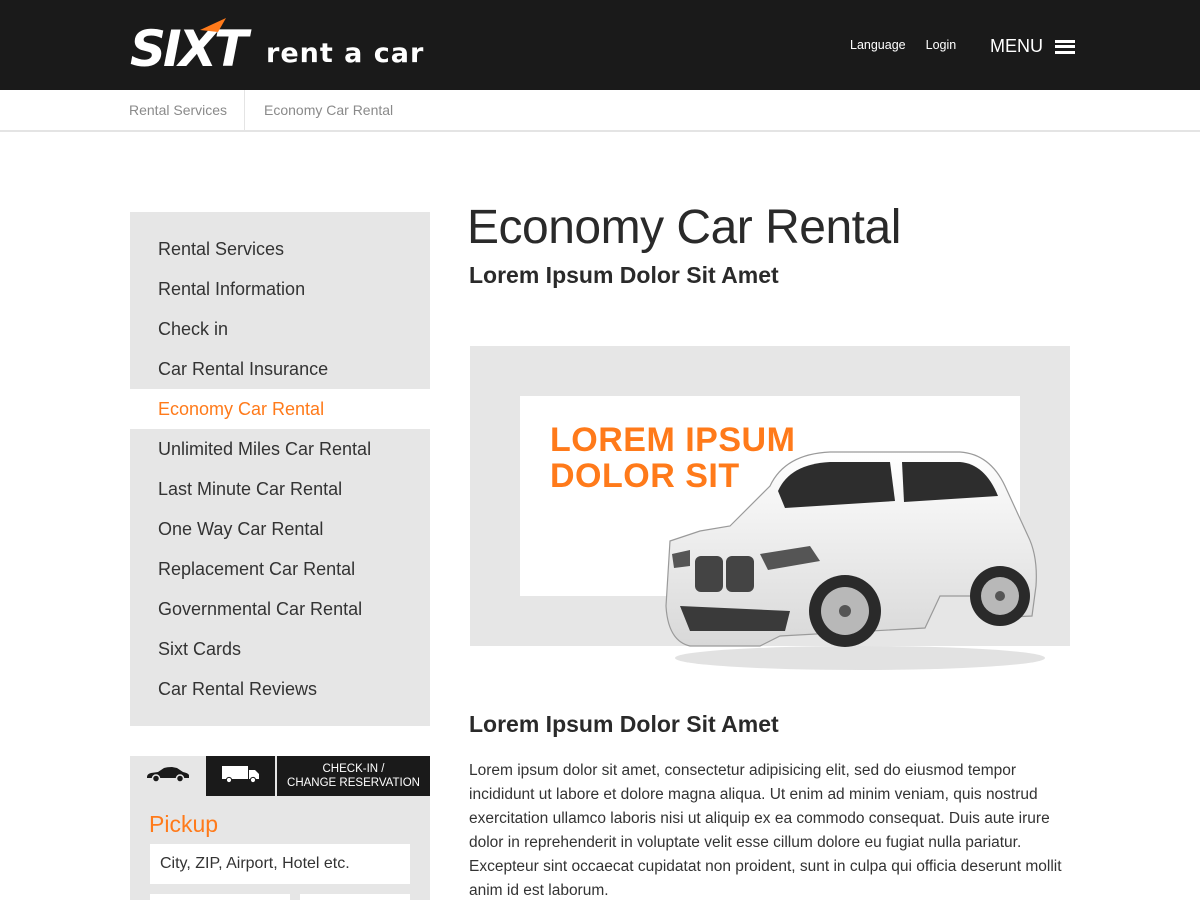 This screenshot has width=1200, height=900. I want to click on tab-checkin-line1: CHECK-IN /, so click(353, 769).